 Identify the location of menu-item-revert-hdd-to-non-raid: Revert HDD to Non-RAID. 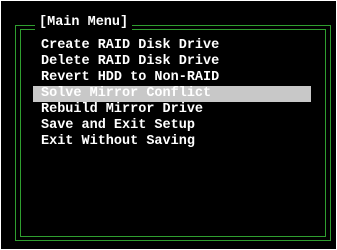
(172, 78).